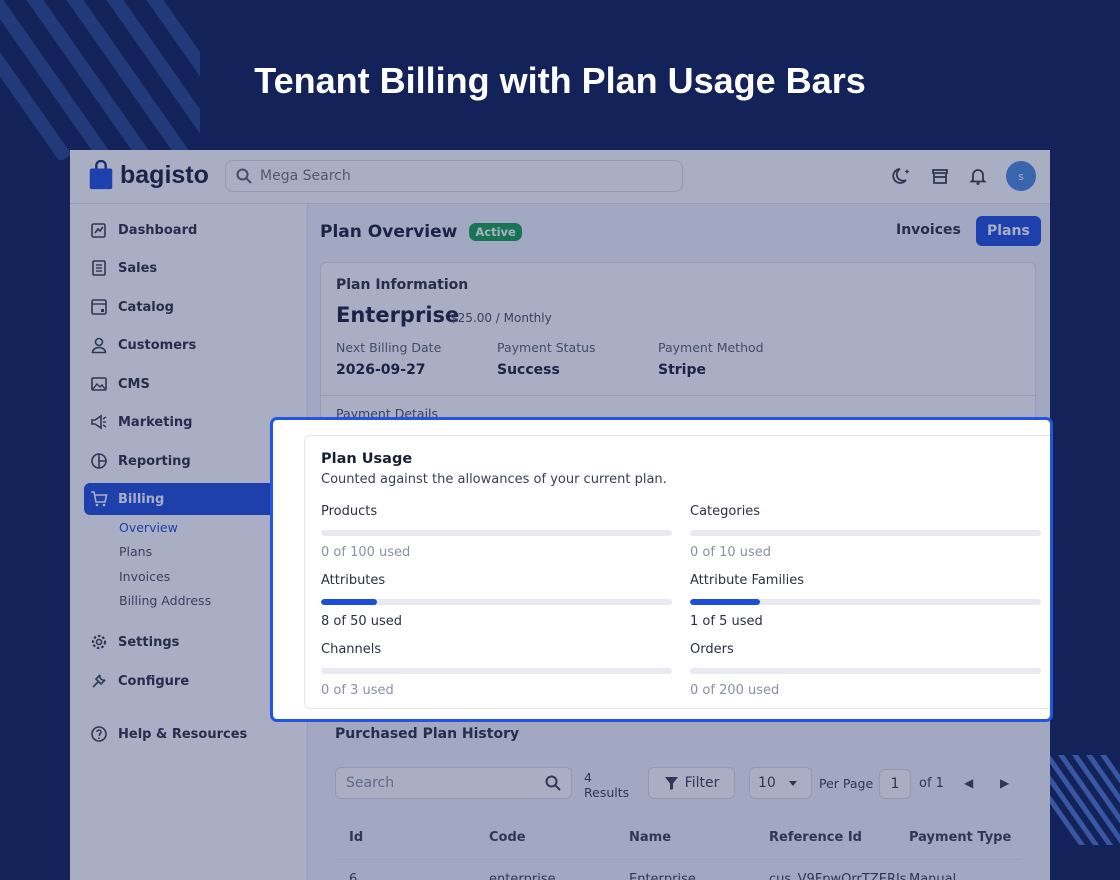 This screenshot has height=880, width=1120. What do you see at coordinates (362, 621) in the screenshot?
I see `metric-used-text: 8 of 50 used` at bounding box center [362, 621].